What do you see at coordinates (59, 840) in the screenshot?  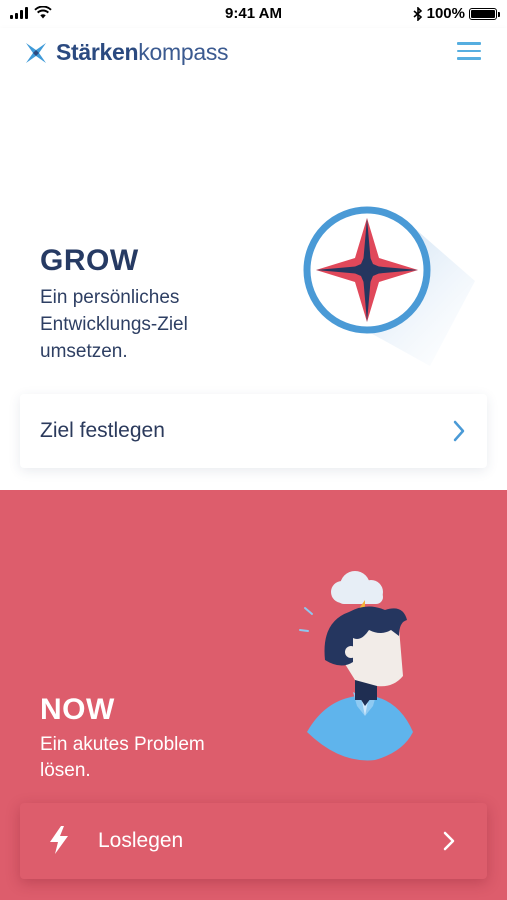 I see `lightning-icon` at bounding box center [59, 840].